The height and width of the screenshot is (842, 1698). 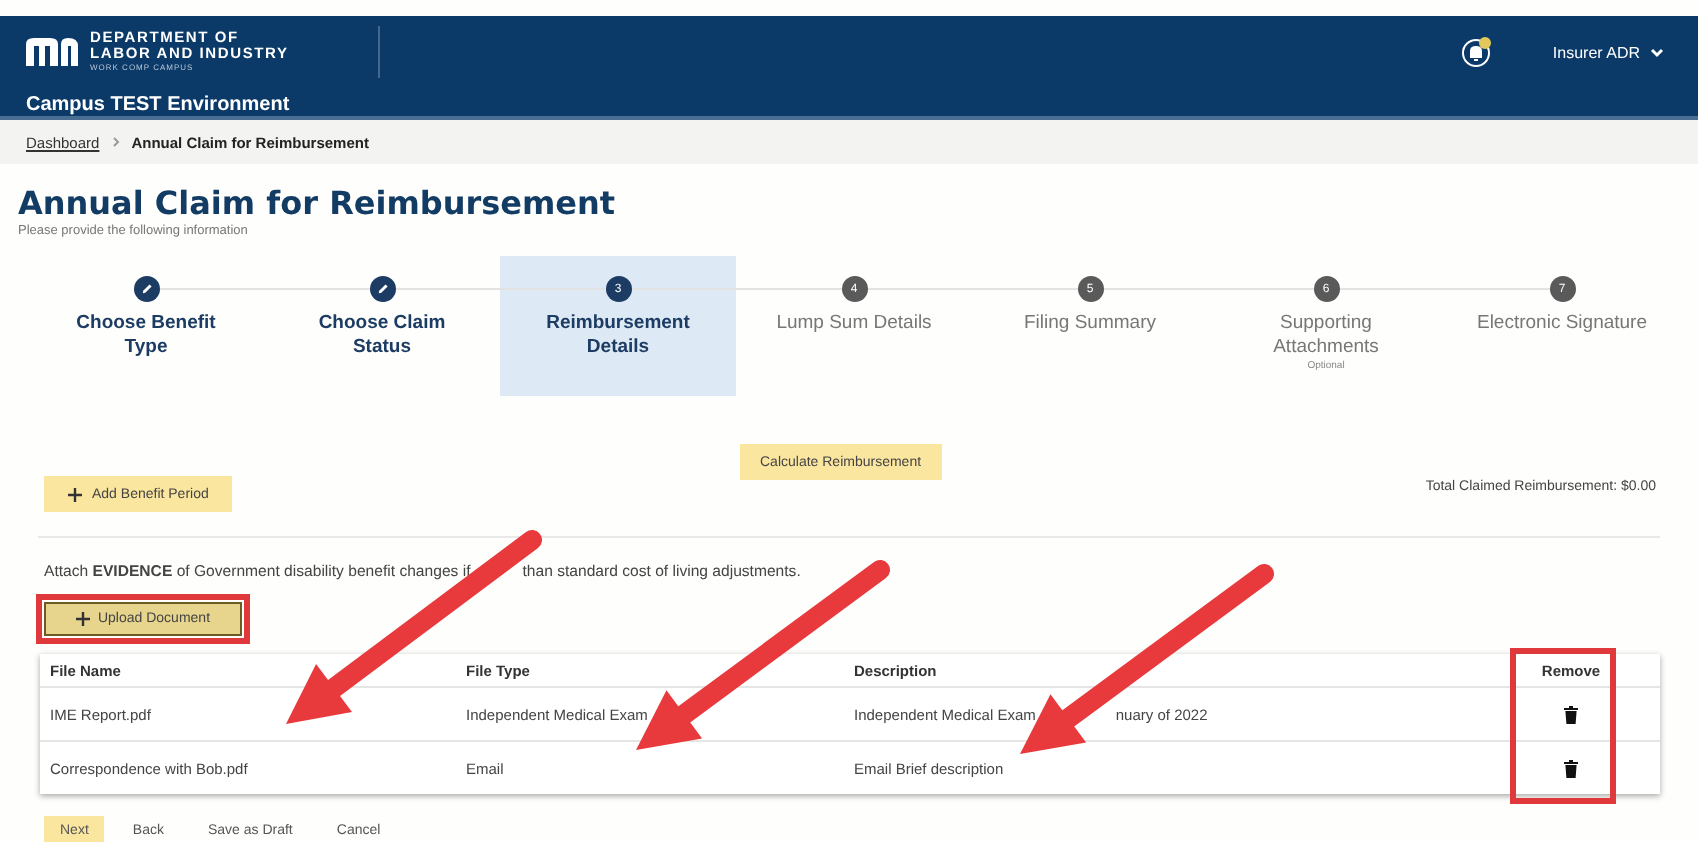 What do you see at coordinates (1608, 52) in the screenshot?
I see `user-menu: Insurer ADR` at bounding box center [1608, 52].